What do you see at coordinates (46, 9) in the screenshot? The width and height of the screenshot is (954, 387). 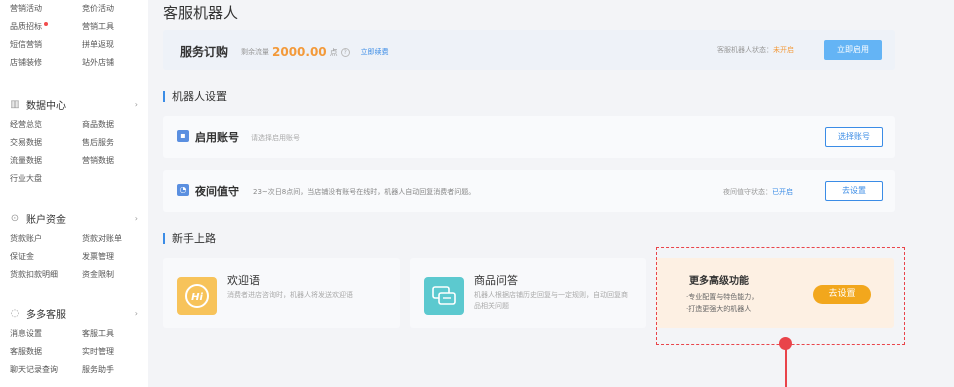 I see `sidebar-item: 营销活动` at bounding box center [46, 9].